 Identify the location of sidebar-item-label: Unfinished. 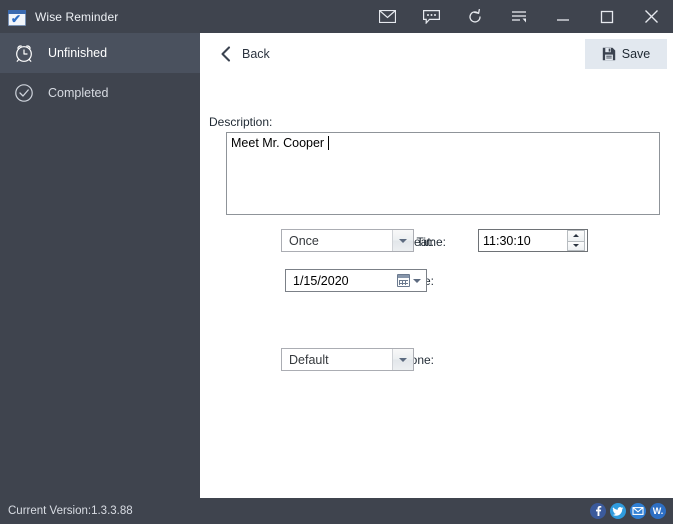
(78, 53).